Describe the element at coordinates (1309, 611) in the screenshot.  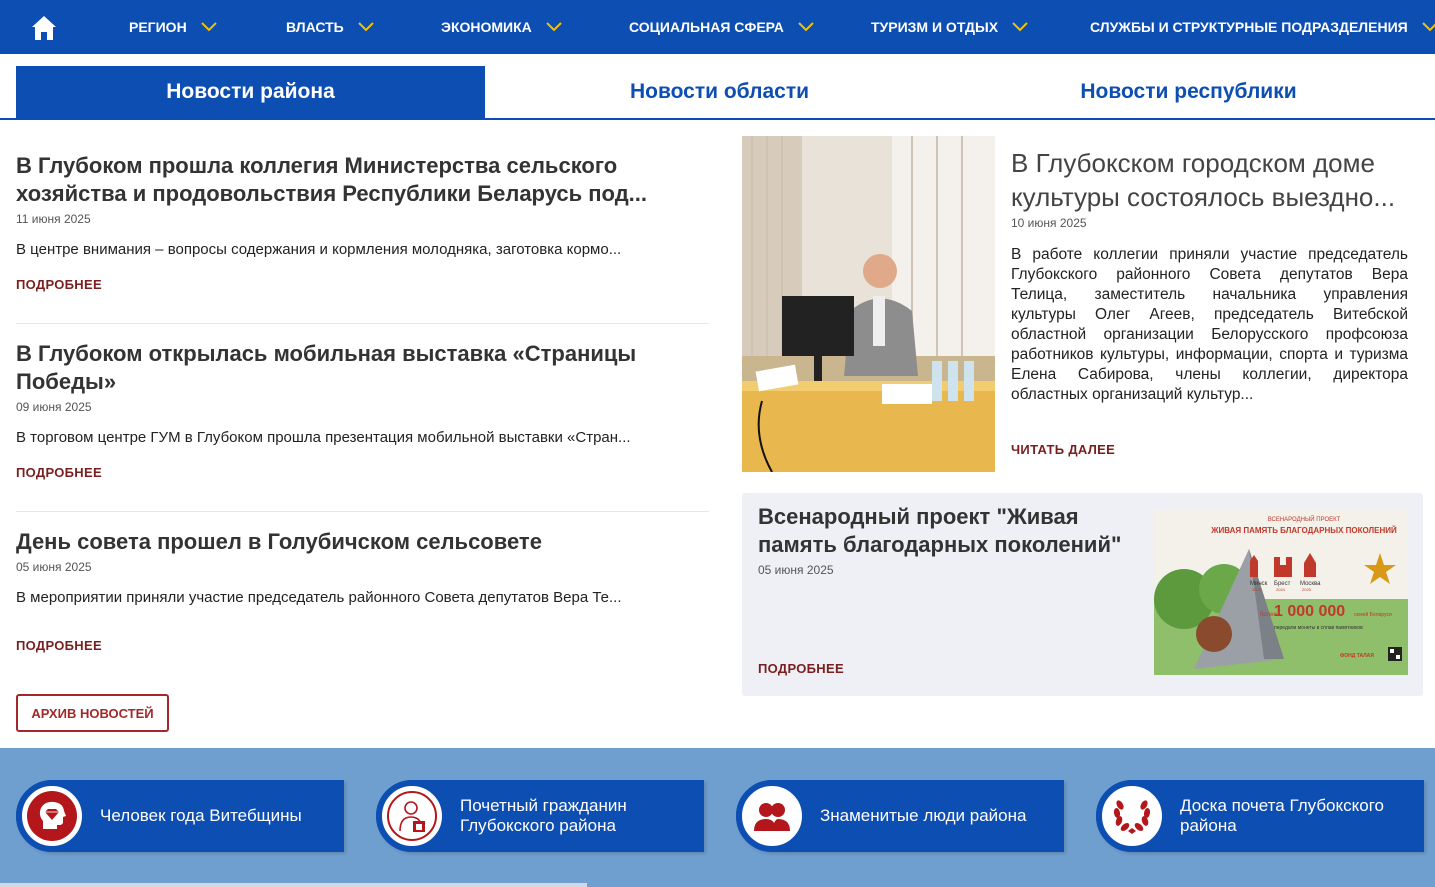
I see `poster-number: 1 000 000` at that location.